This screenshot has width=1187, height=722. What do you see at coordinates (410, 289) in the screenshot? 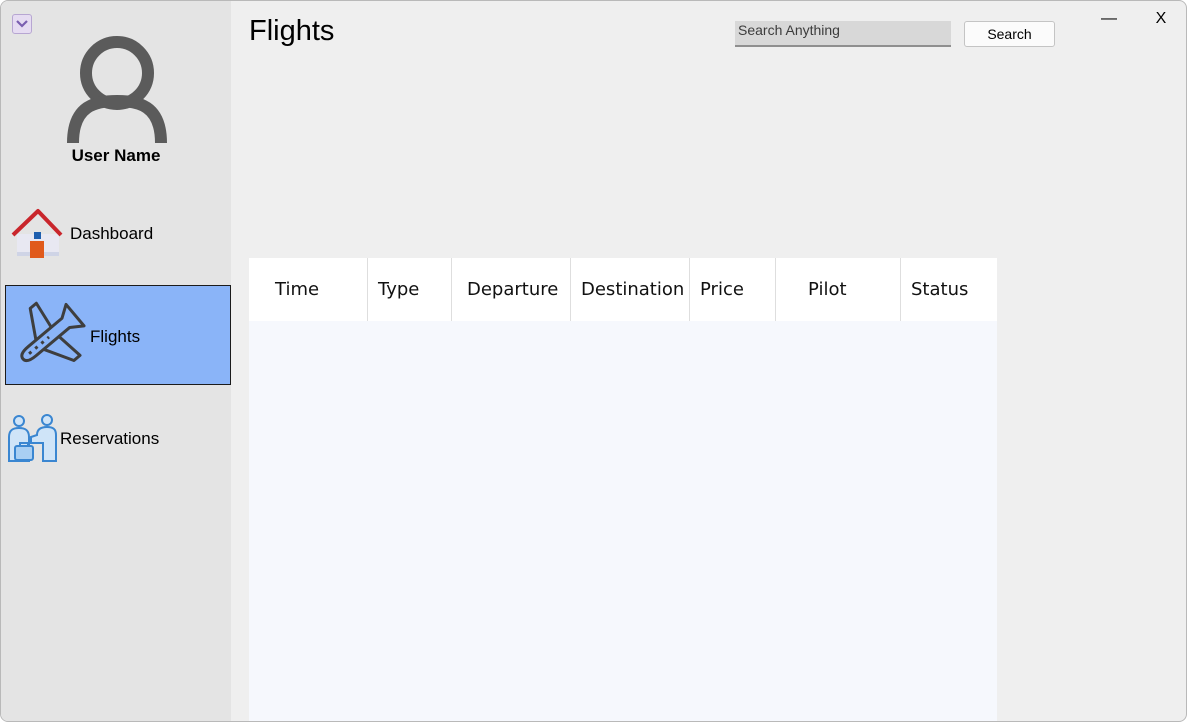
I see `column-header-type: Type` at bounding box center [410, 289].